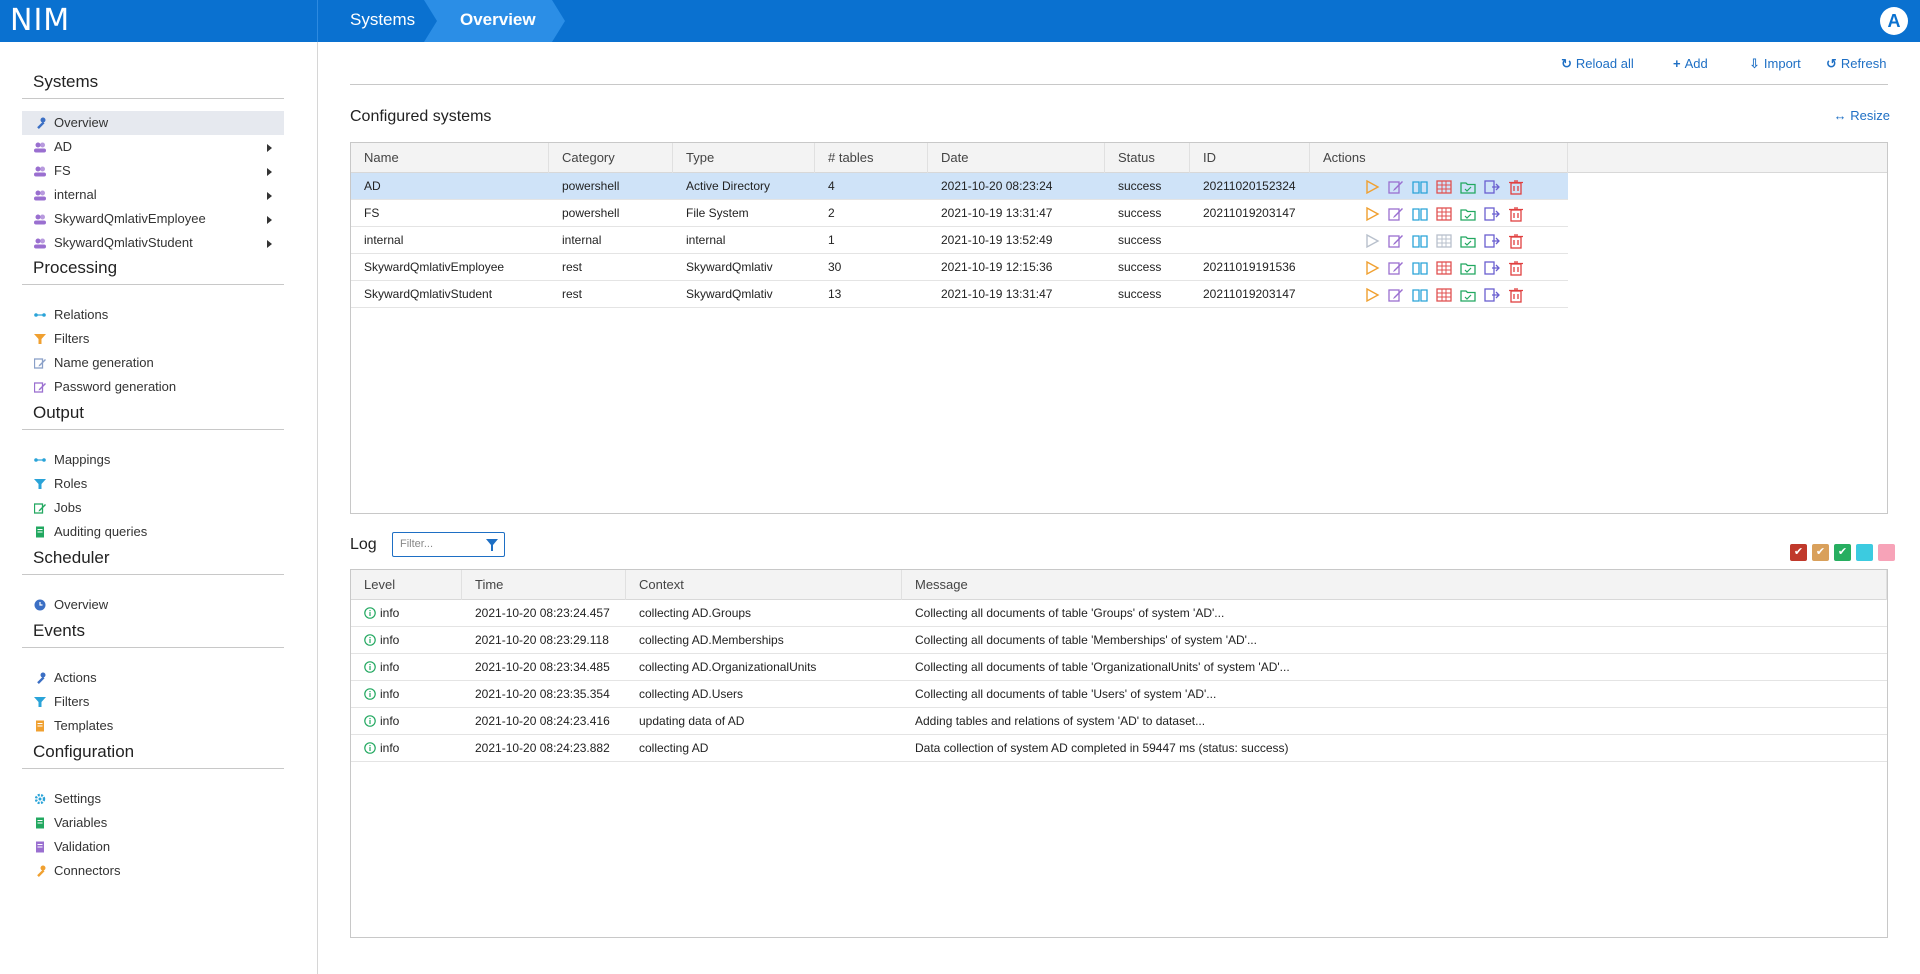 The width and height of the screenshot is (1920, 974). Describe the element at coordinates (153, 484) in the screenshot. I see `sidebar-item-roles: Roles` at that location.